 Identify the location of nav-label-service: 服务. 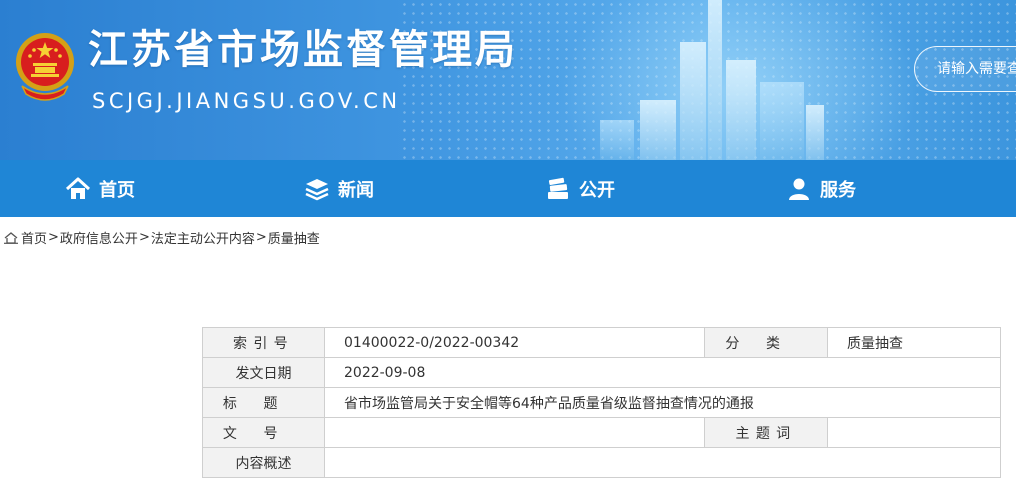
(838, 190).